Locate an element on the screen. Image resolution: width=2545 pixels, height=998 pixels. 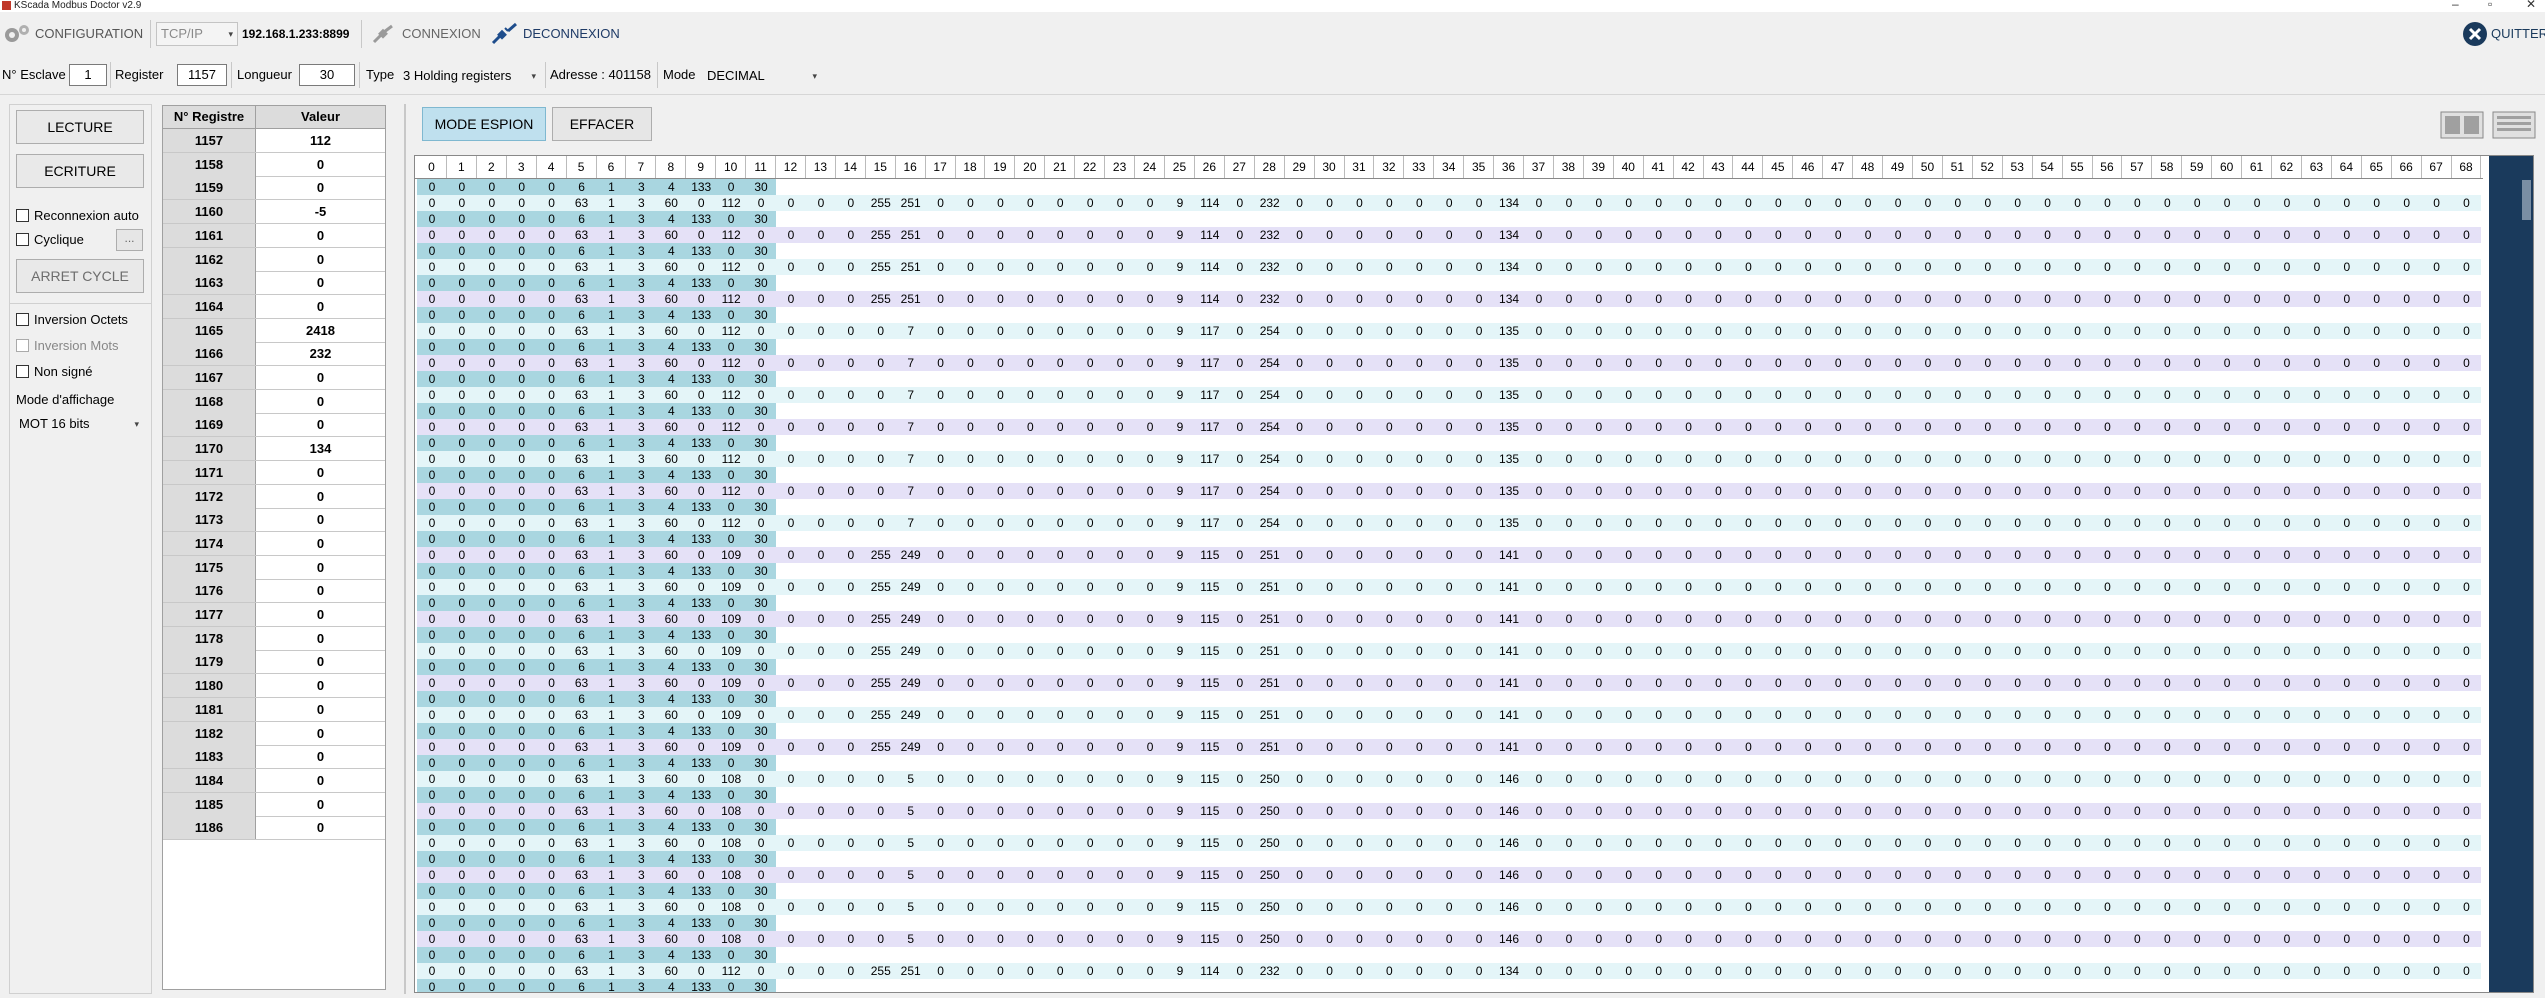
frame-byte: 255 is located at coordinates (880, 747).